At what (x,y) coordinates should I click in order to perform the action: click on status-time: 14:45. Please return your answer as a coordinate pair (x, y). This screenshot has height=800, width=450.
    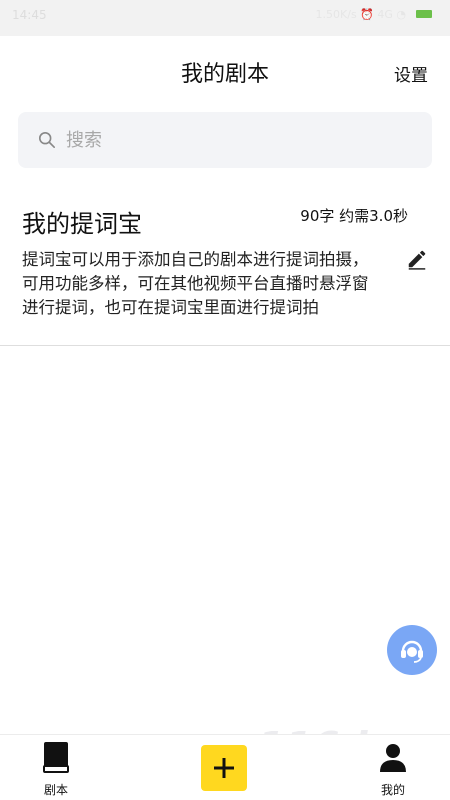
    Looking at the image, I should click on (29, 15).